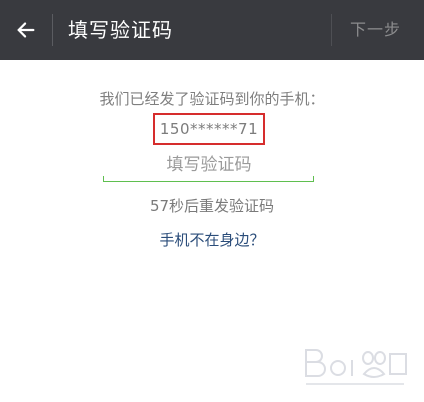 The width and height of the screenshot is (424, 402). I want to click on back-arrow-icon, so click(26, 30).